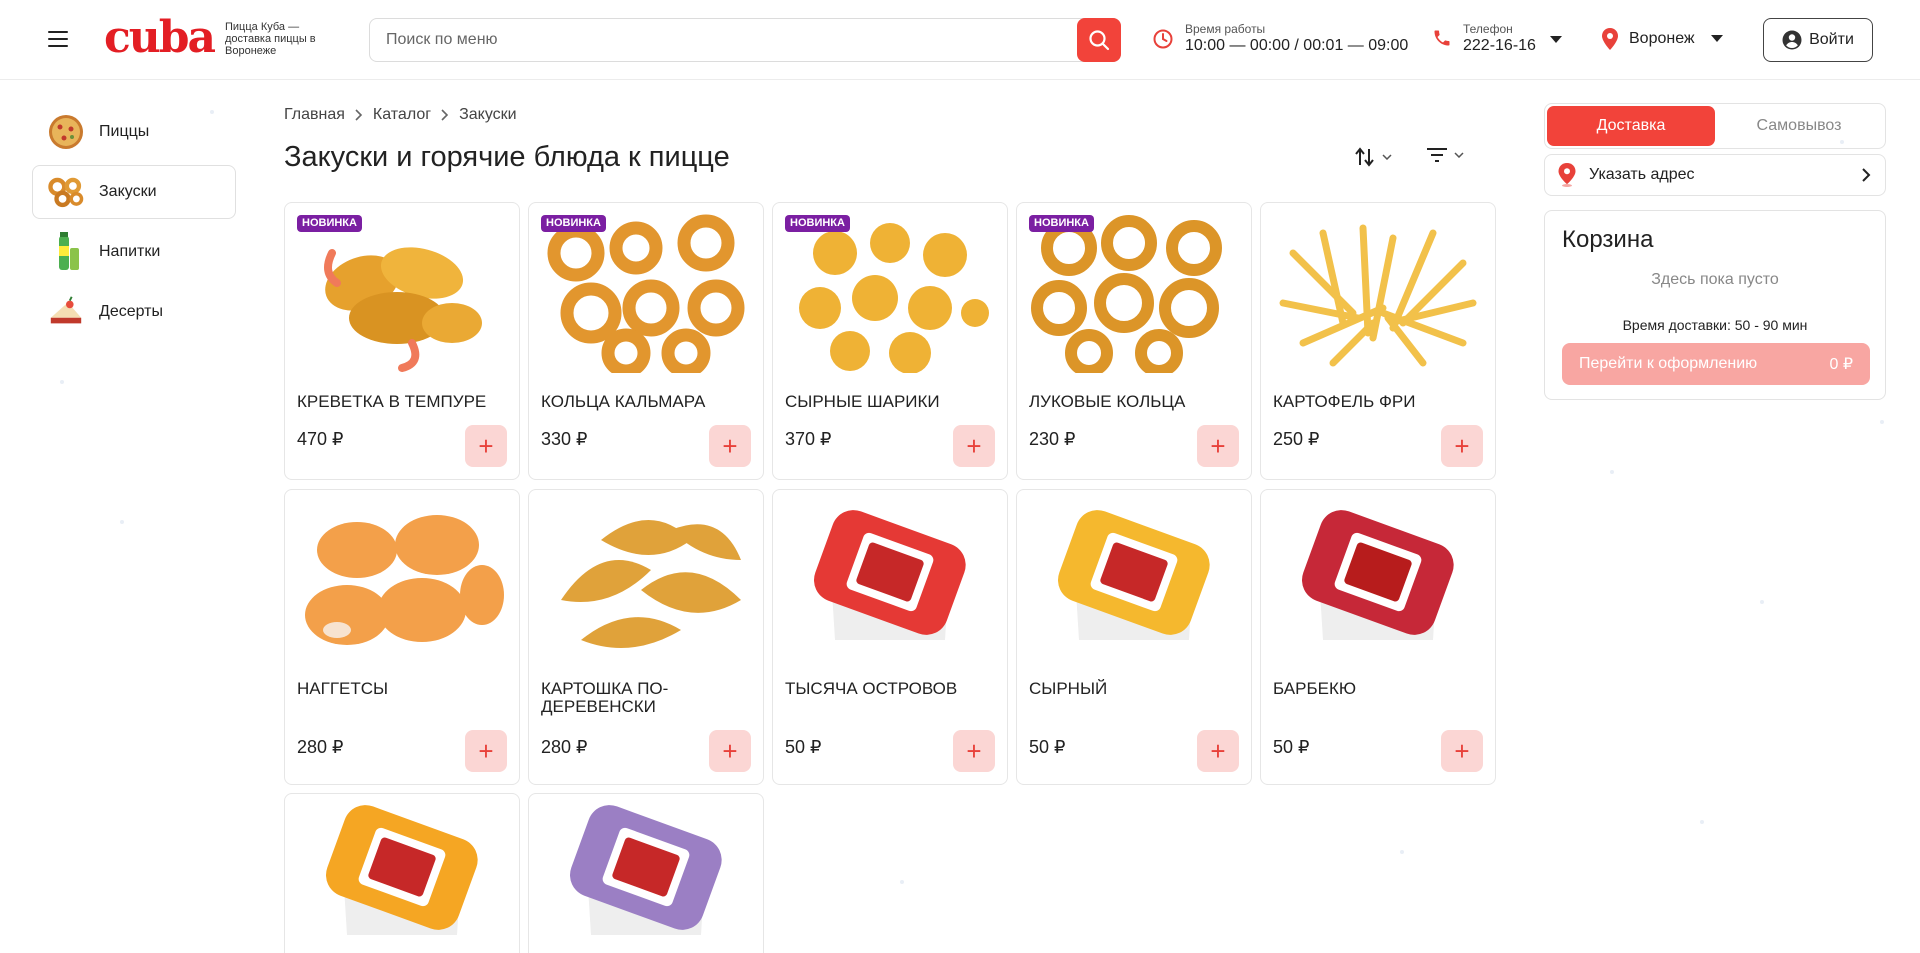 The width and height of the screenshot is (1920, 953). I want to click on sidebar-item-snacks: Закуски, so click(134, 192).